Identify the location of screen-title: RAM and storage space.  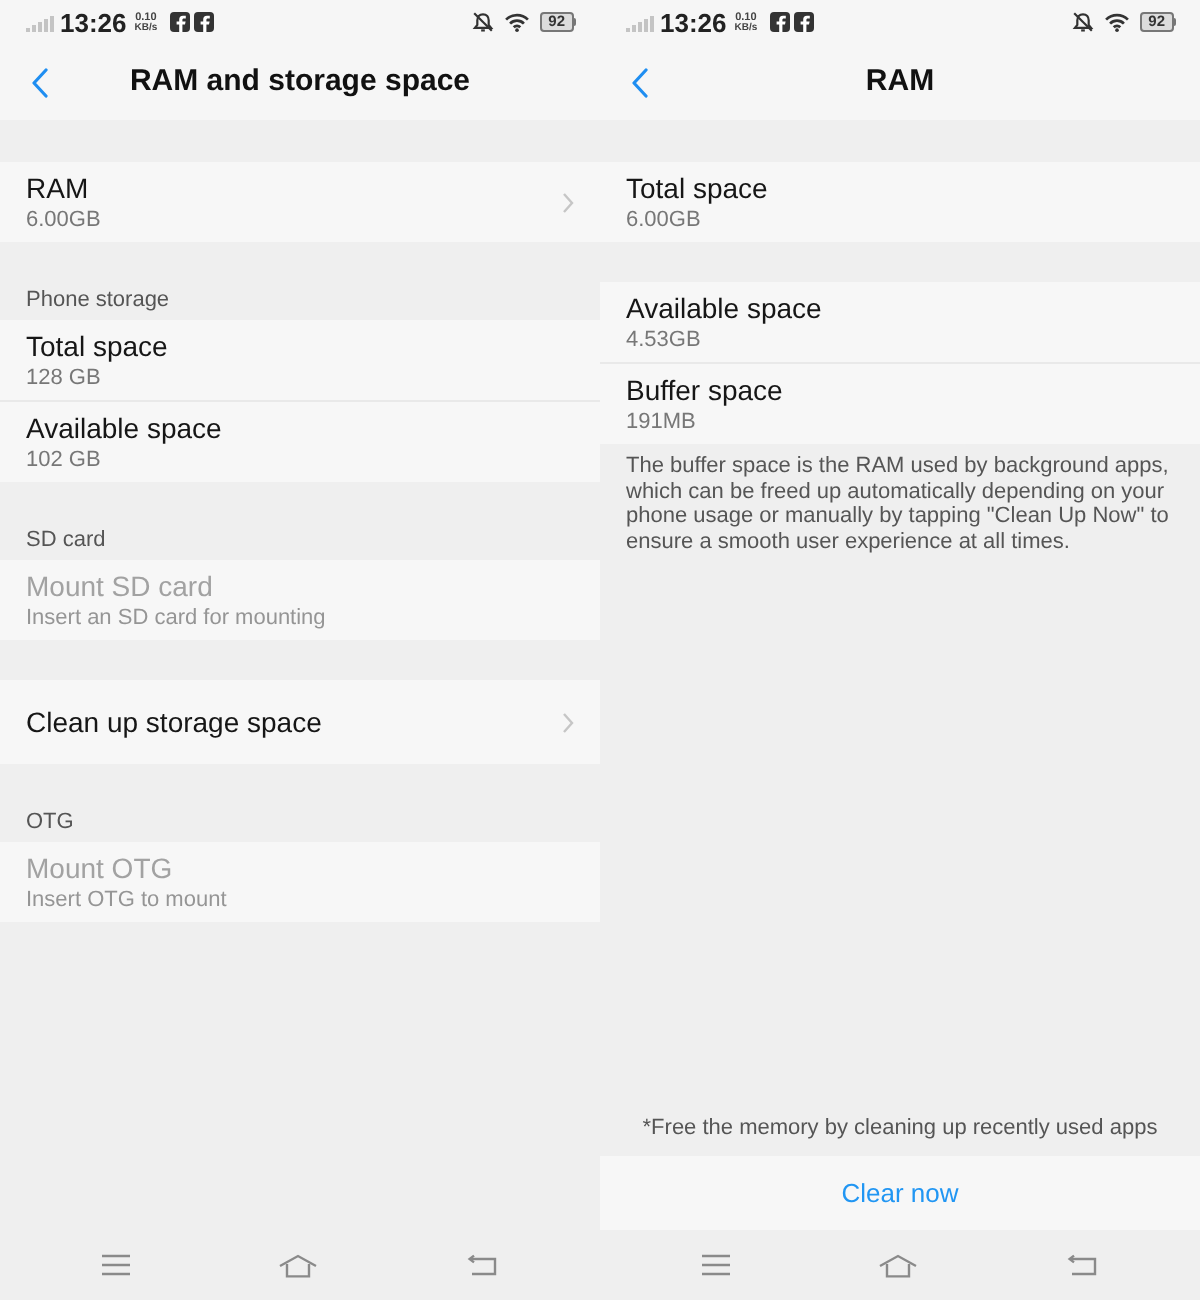
(300, 82).